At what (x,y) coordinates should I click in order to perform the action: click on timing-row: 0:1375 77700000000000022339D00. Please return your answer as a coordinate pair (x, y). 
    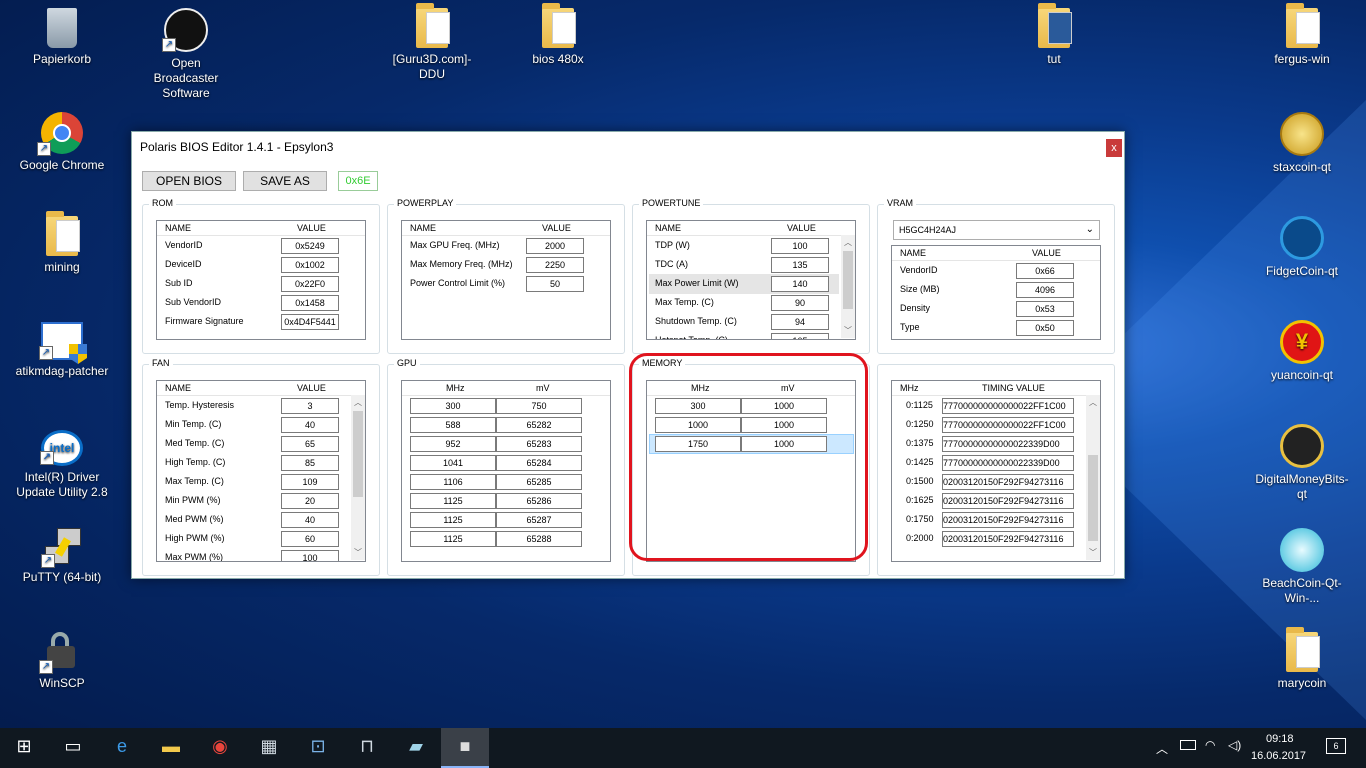
    Looking at the image, I should click on (996, 444).